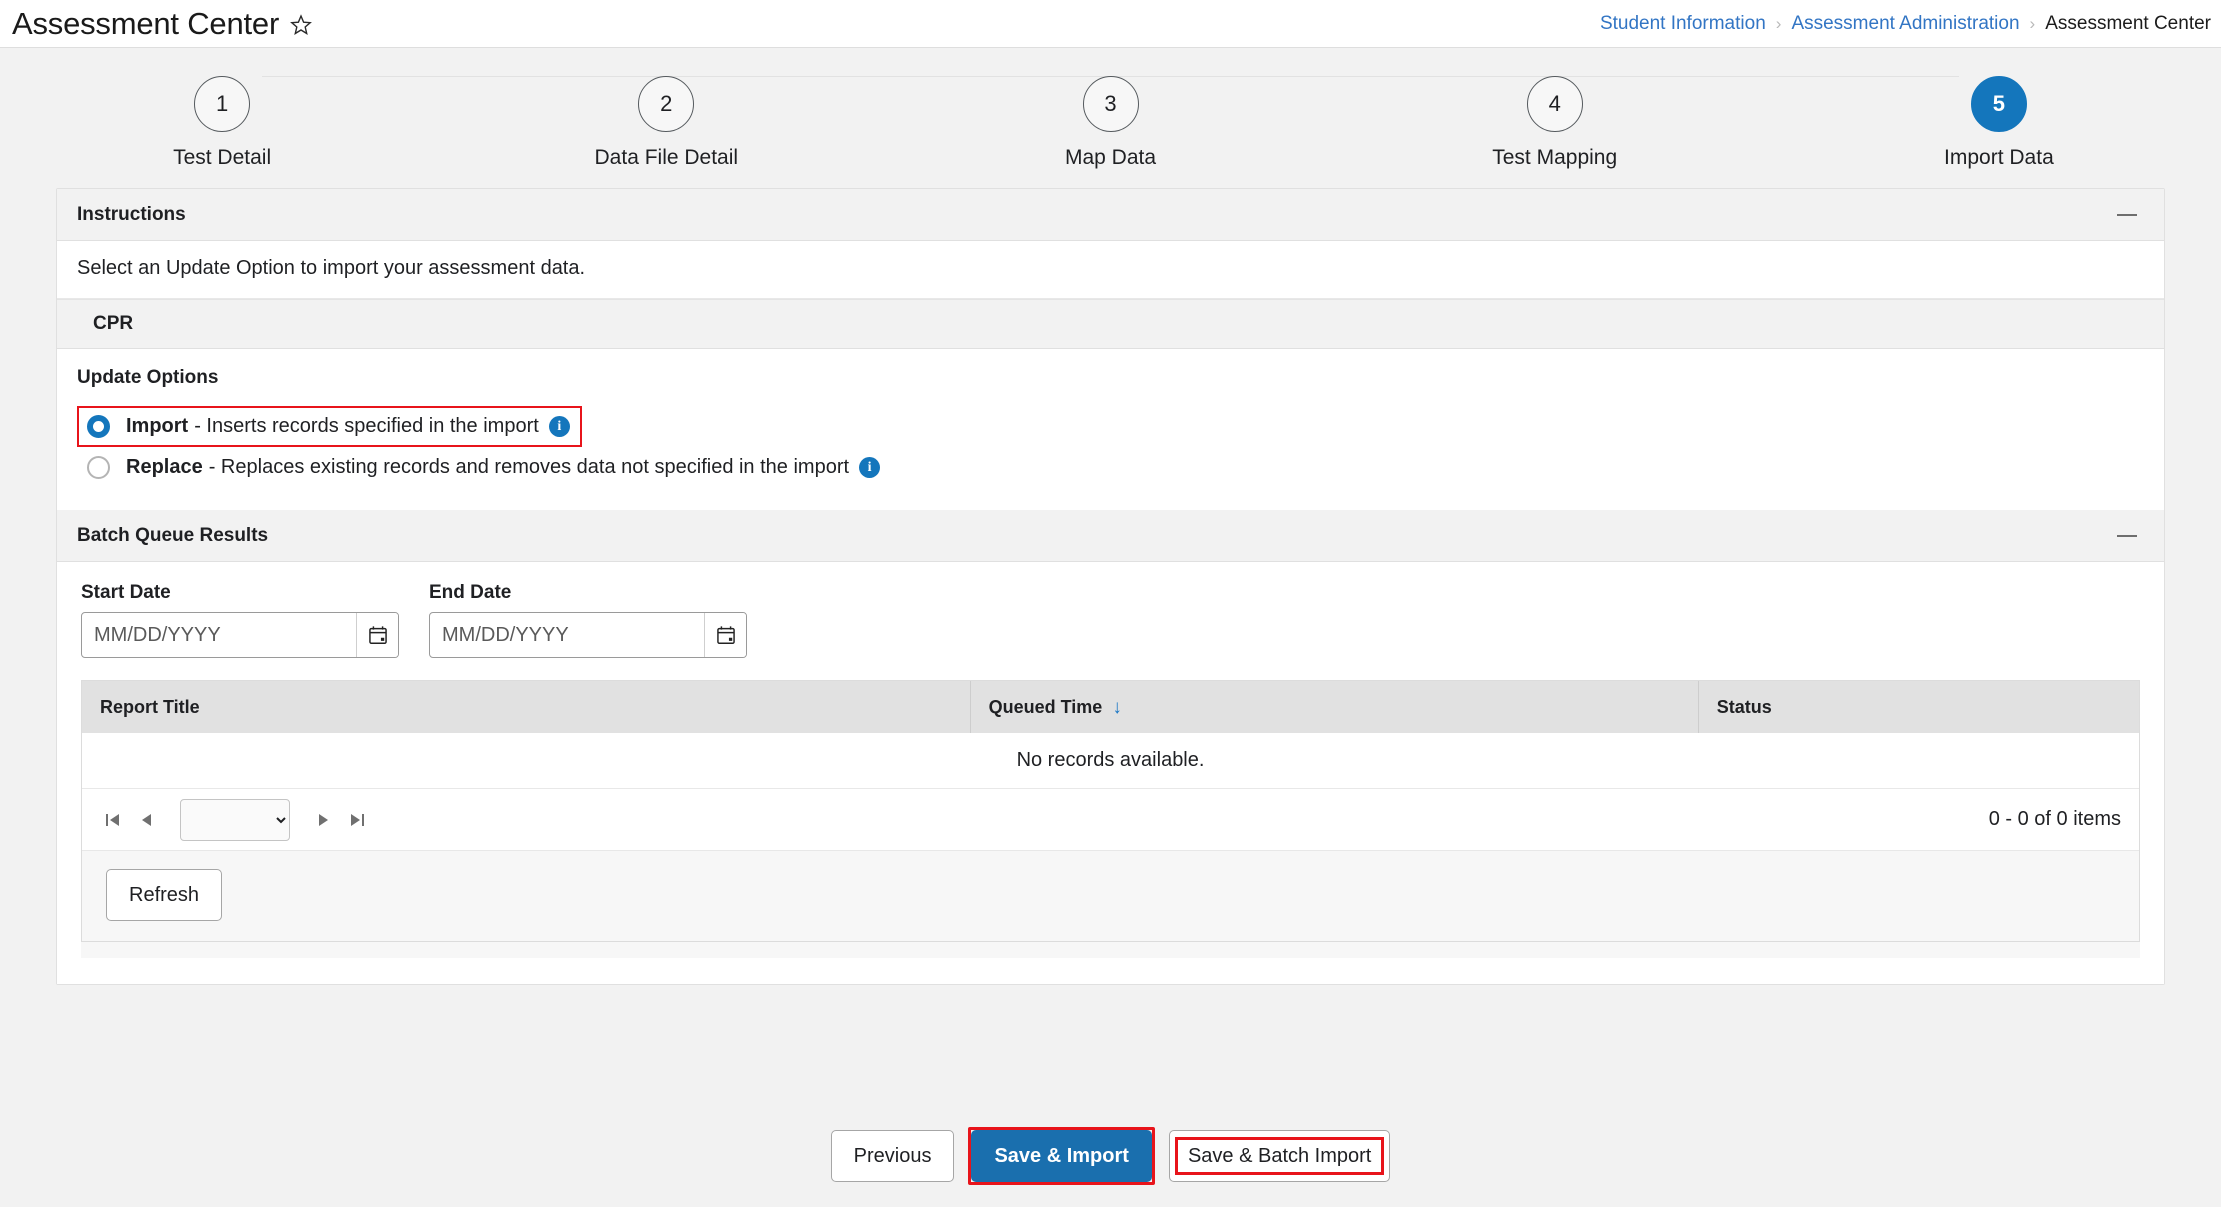 This screenshot has width=2221, height=1207. What do you see at coordinates (157, 426) in the screenshot?
I see `update-option-import-name: Import` at bounding box center [157, 426].